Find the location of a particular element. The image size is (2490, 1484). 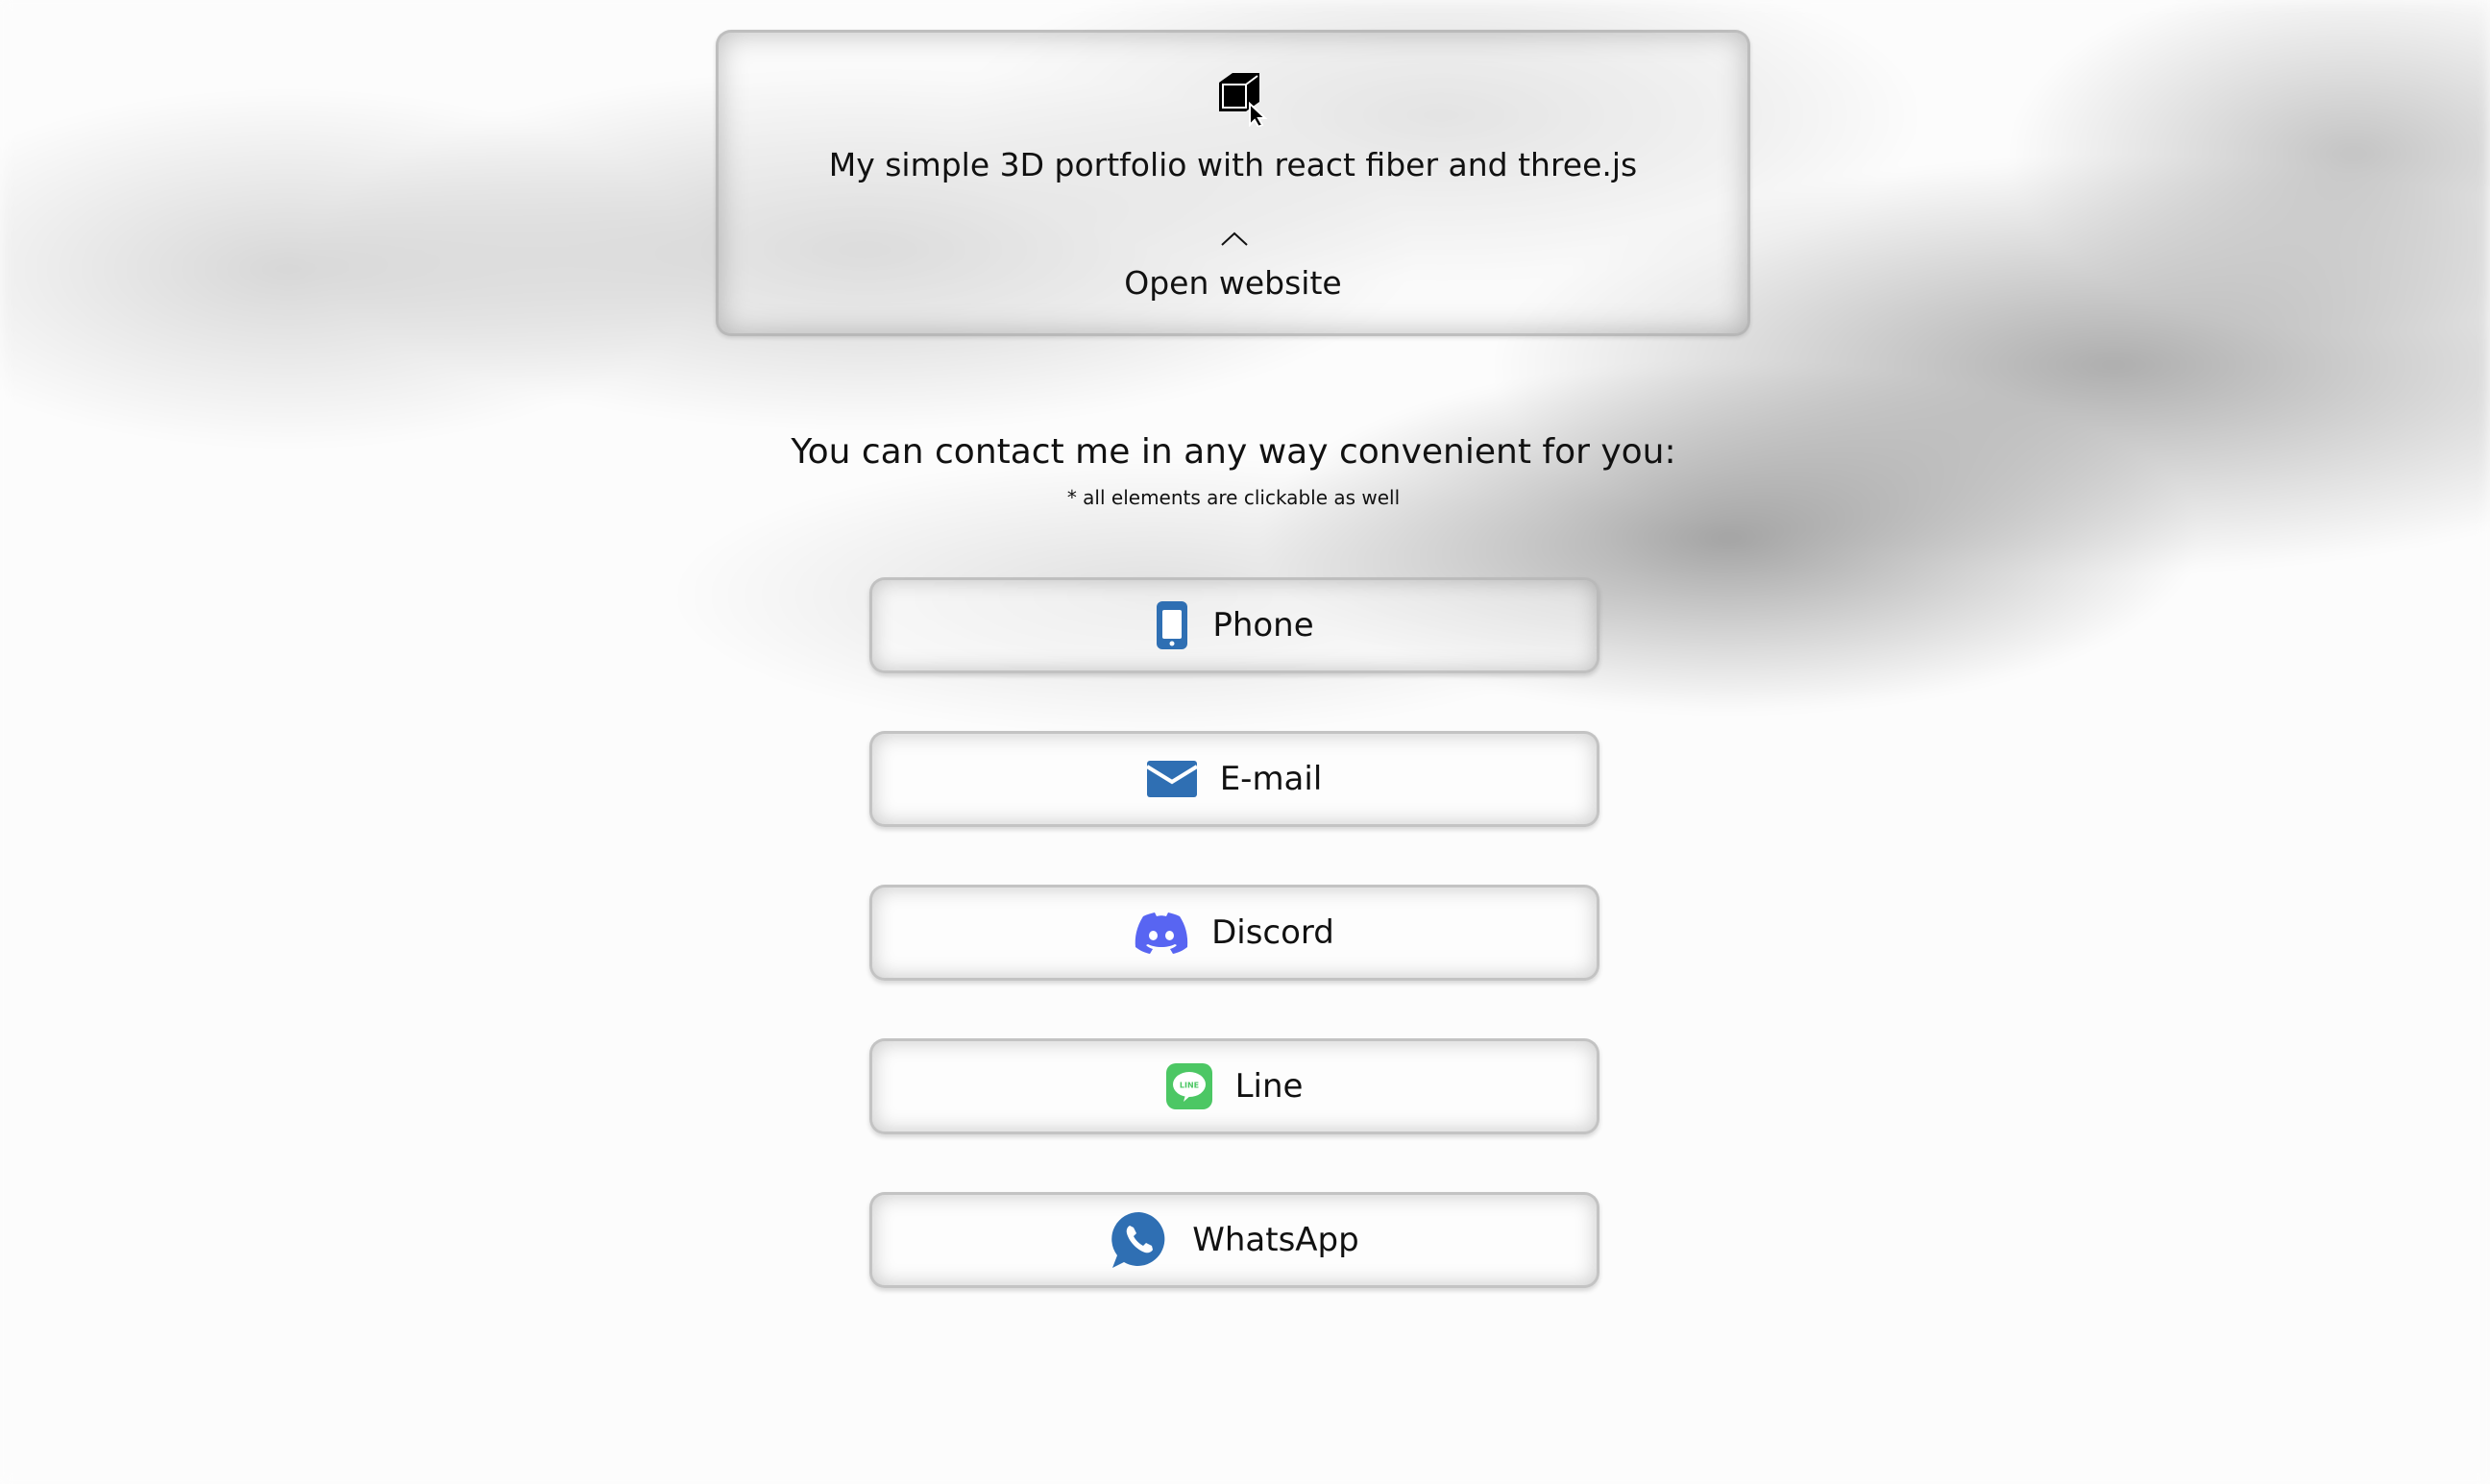

discord-button: Discord is located at coordinates (1234, 933).